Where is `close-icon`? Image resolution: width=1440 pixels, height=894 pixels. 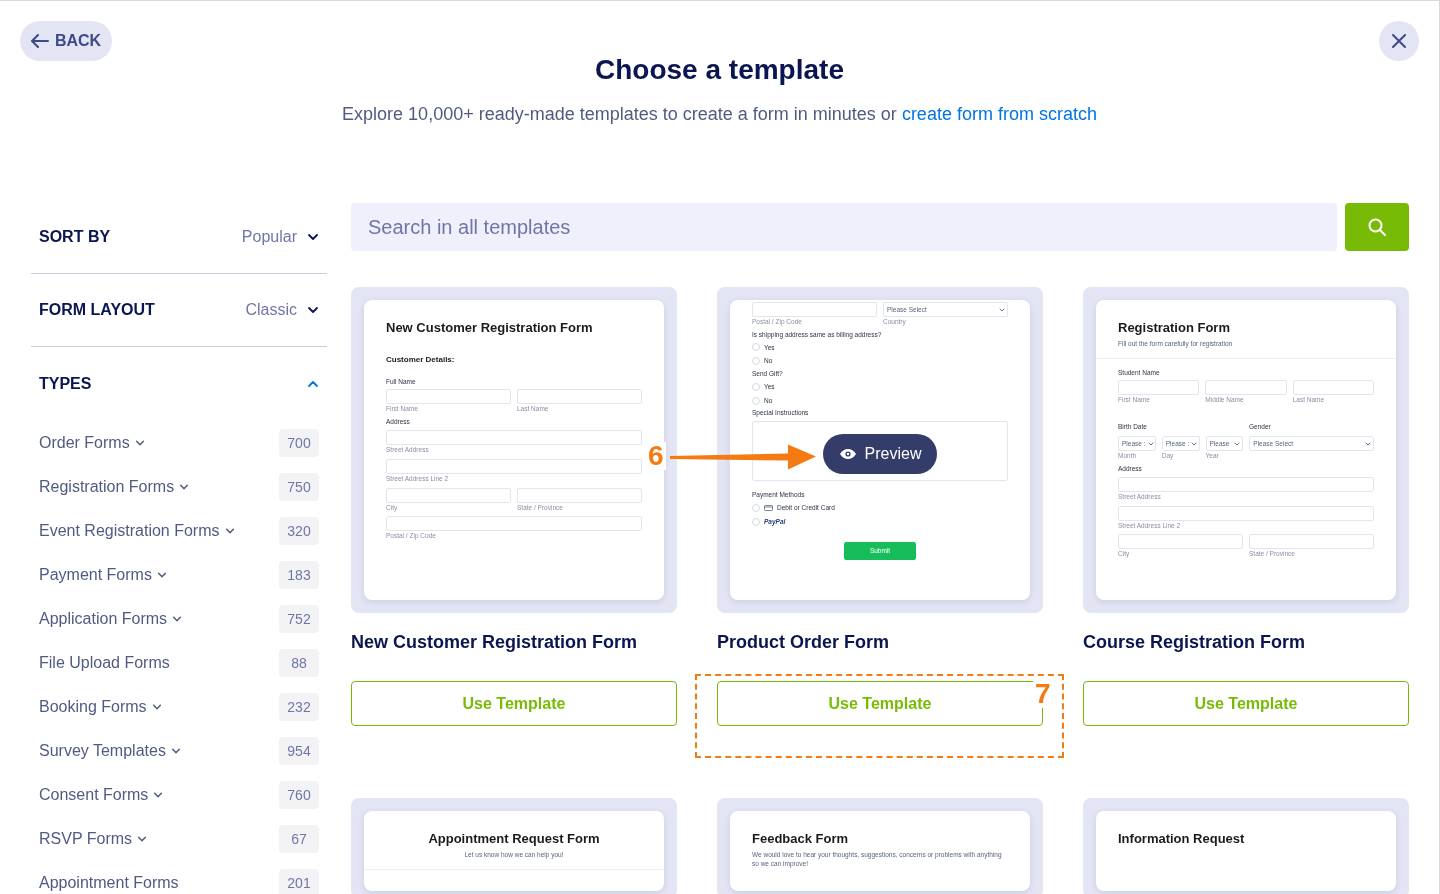 close-icon is located at coordinates (1399, 41).